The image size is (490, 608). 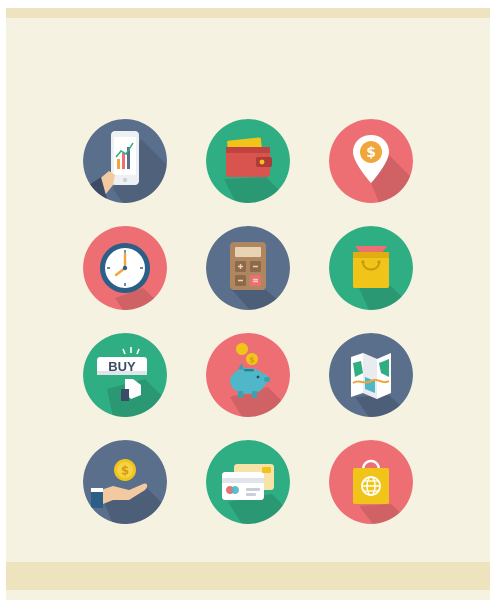 What do you see at coordinates (125, 161) in the screenshot?
I see `smartphone-chart-icon` at bounding box center [125, 161].